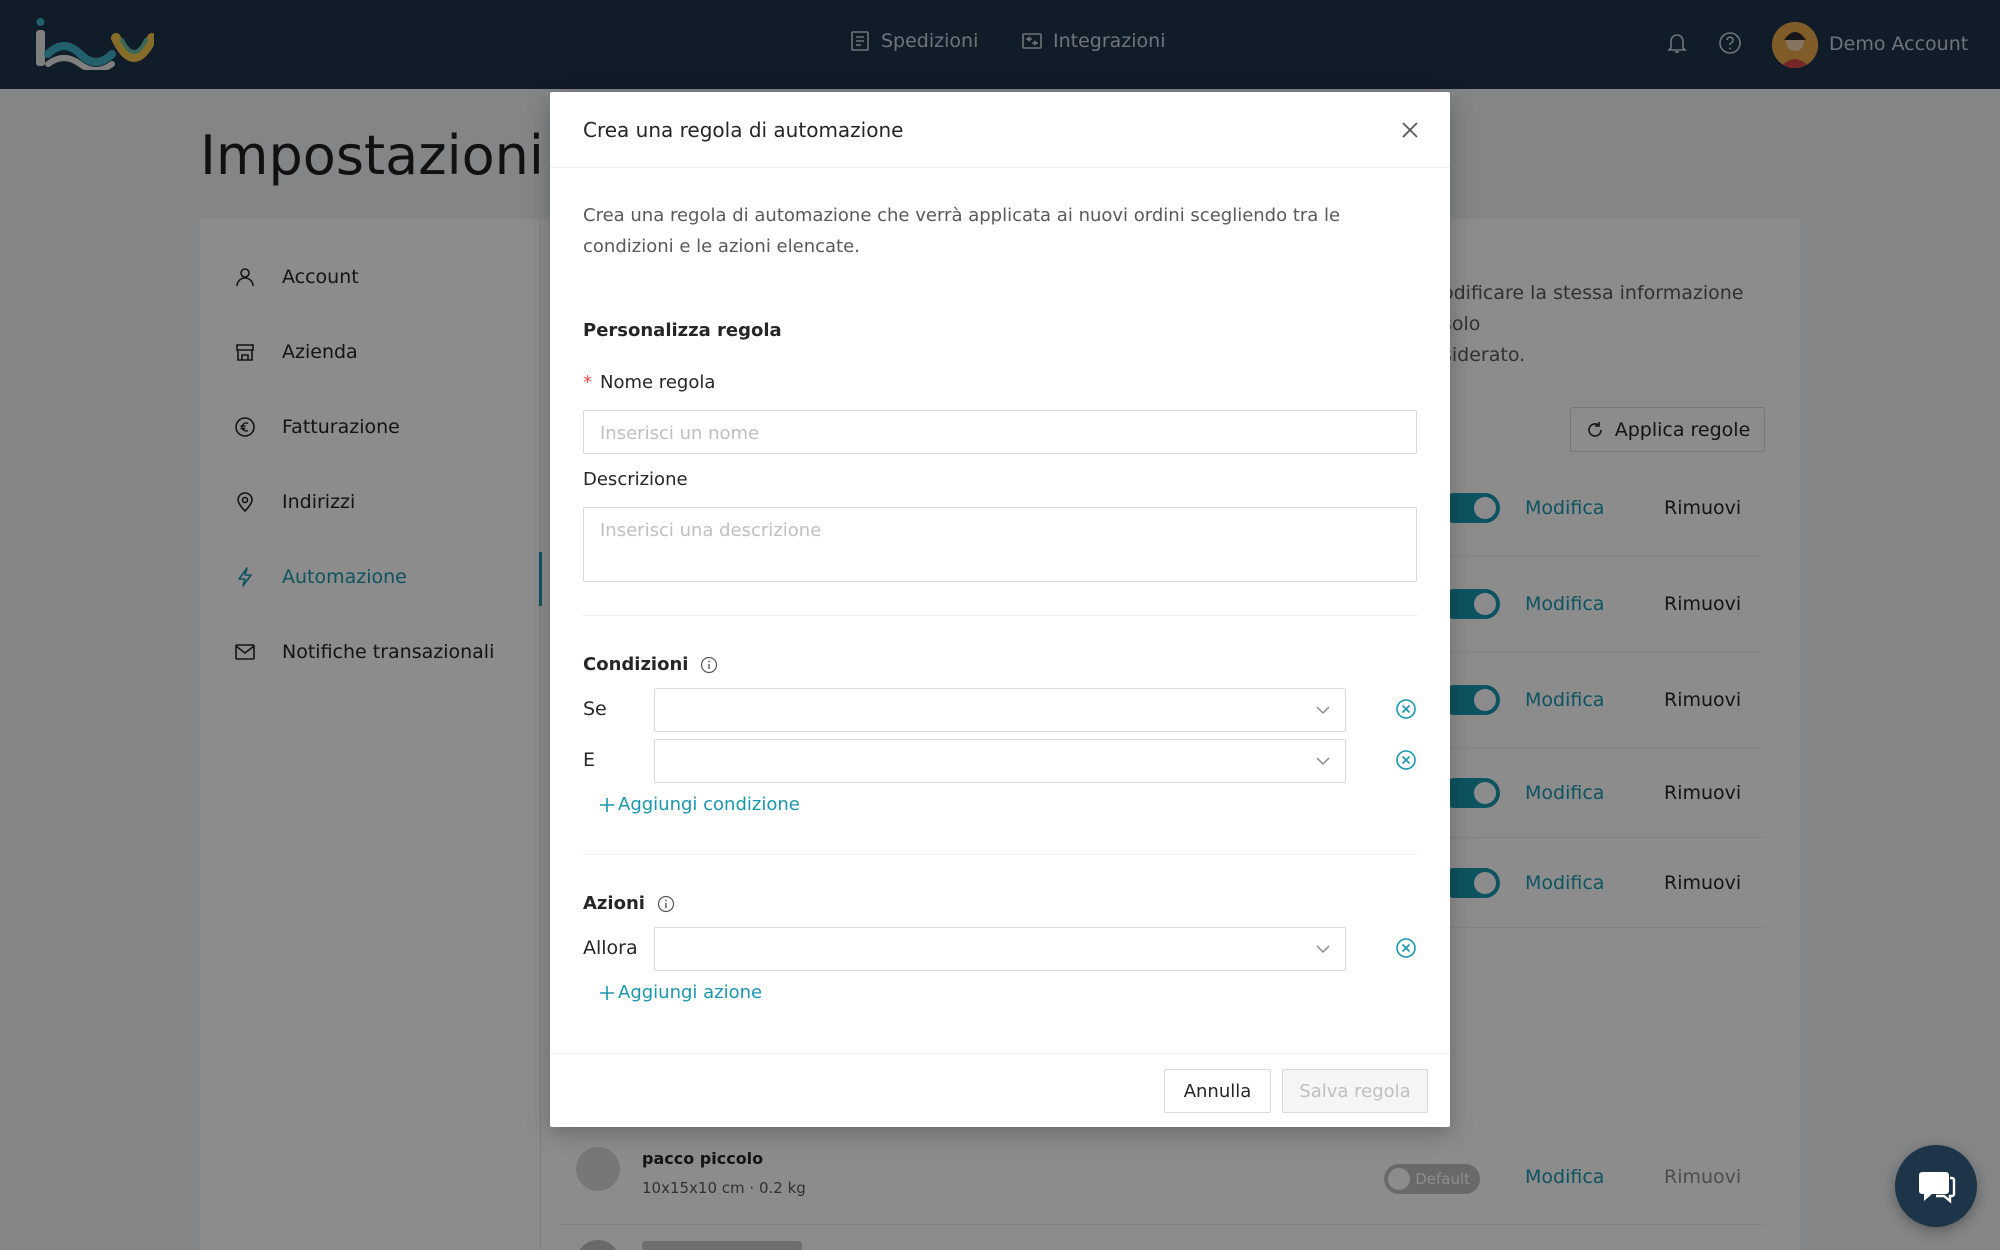  I want to click on conditions-section-title: Condizioni, so click(650, 664).